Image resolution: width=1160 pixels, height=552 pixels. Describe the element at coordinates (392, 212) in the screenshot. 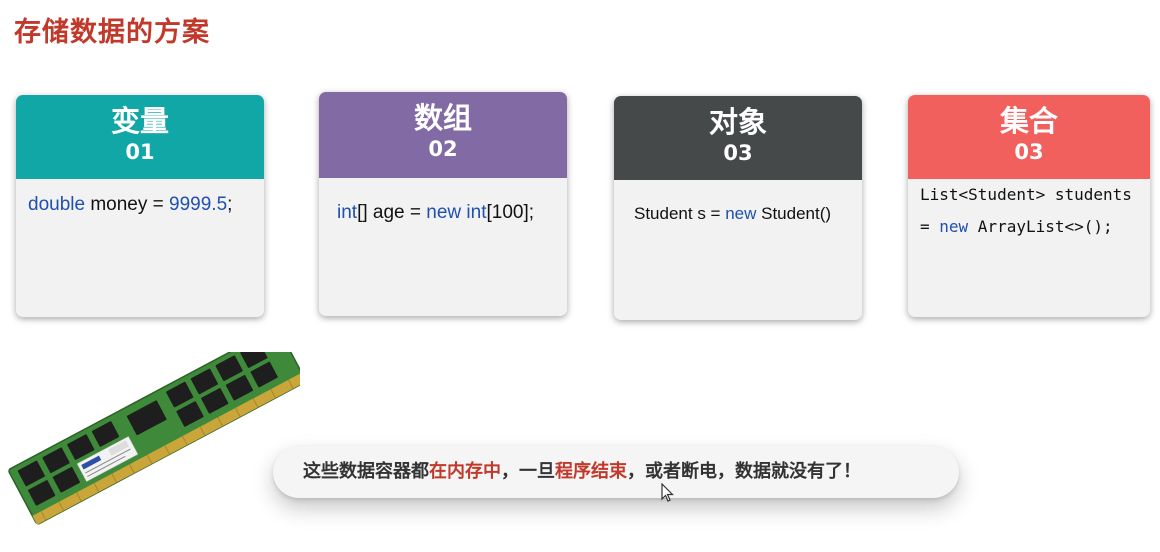

I see `code-text: [] age =` at that location.